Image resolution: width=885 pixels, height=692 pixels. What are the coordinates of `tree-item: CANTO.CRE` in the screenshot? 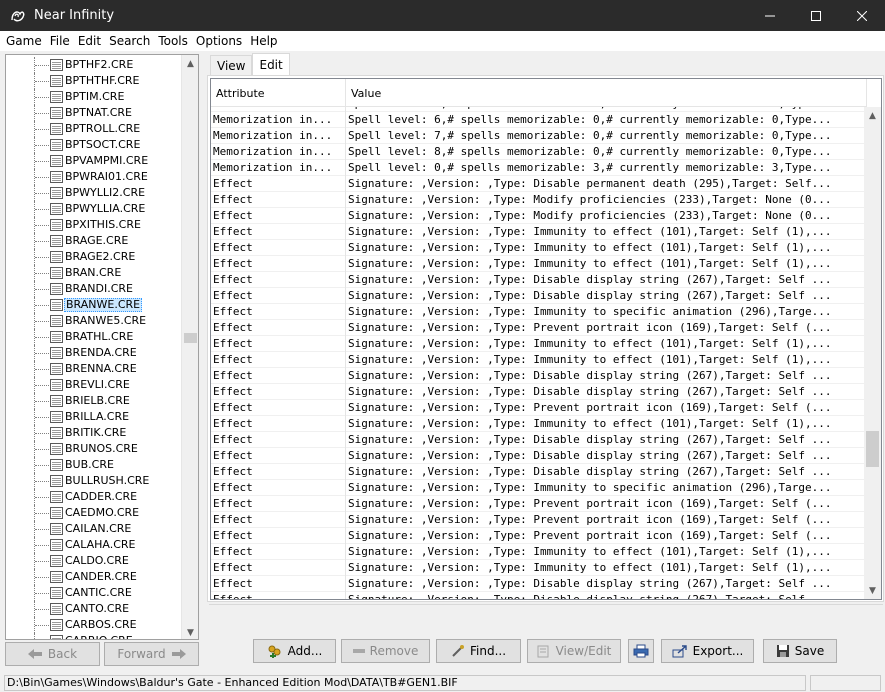 It's located at (96, 609).